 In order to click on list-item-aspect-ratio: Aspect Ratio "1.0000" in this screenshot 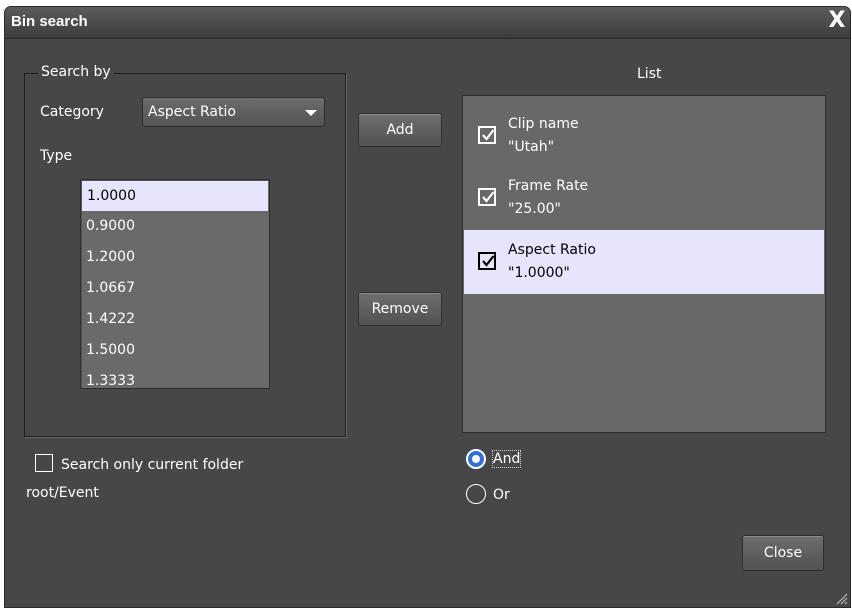, I will do `click(644, 262)`.